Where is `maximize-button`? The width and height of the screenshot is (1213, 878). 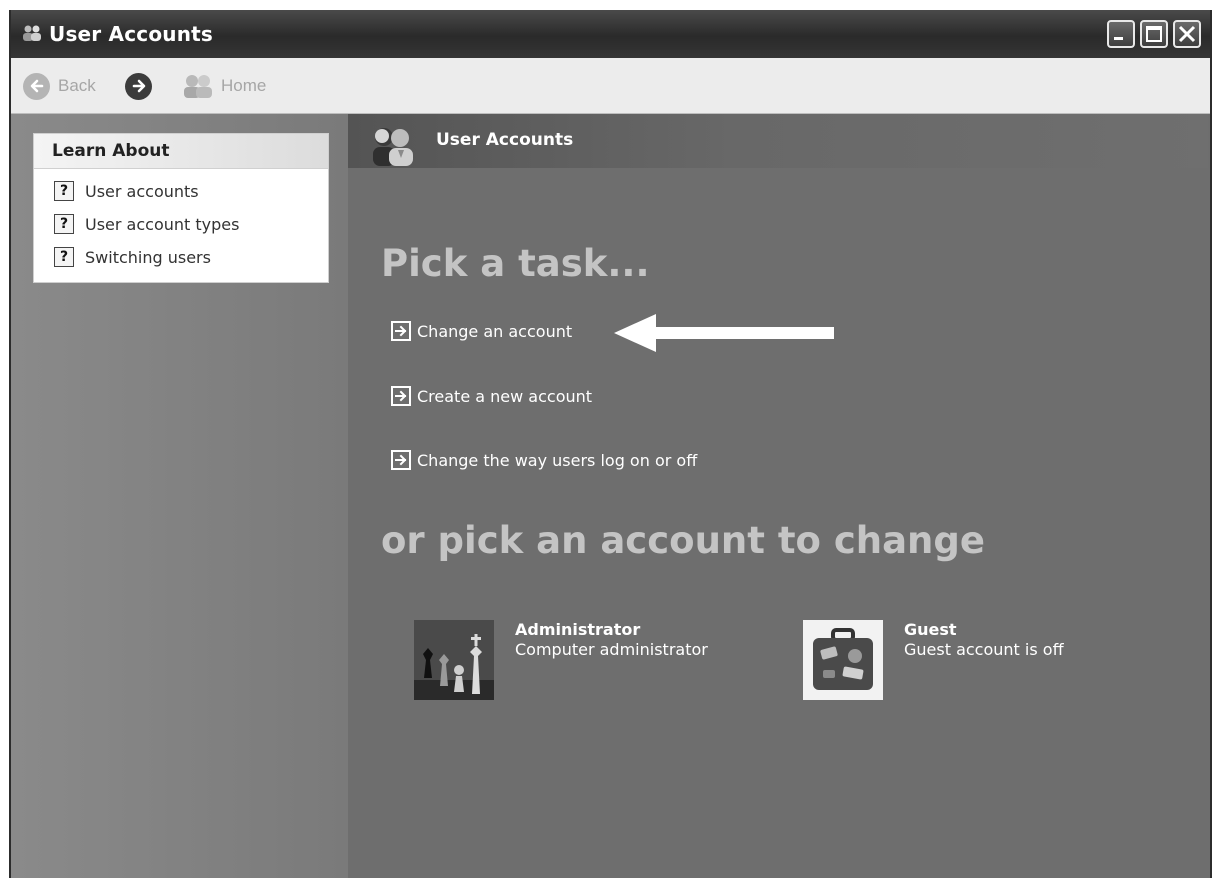 maximize-button is located at coordinates (1154, 34).